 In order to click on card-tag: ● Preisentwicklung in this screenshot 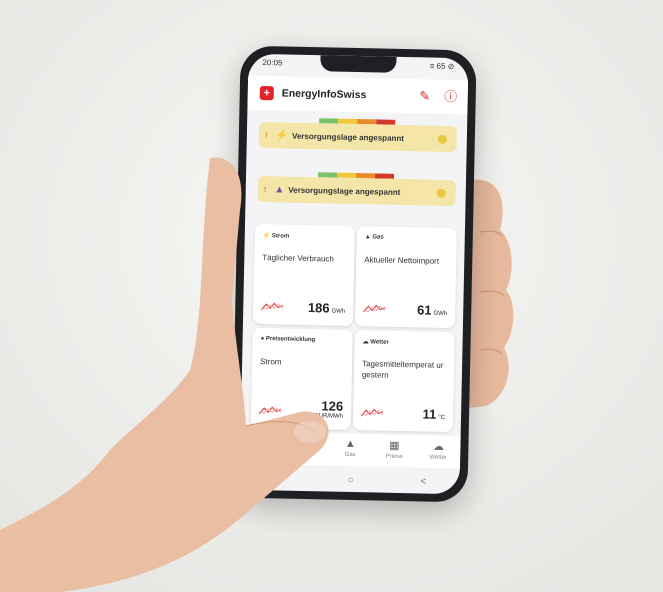, I will do `click(288, 340)`.